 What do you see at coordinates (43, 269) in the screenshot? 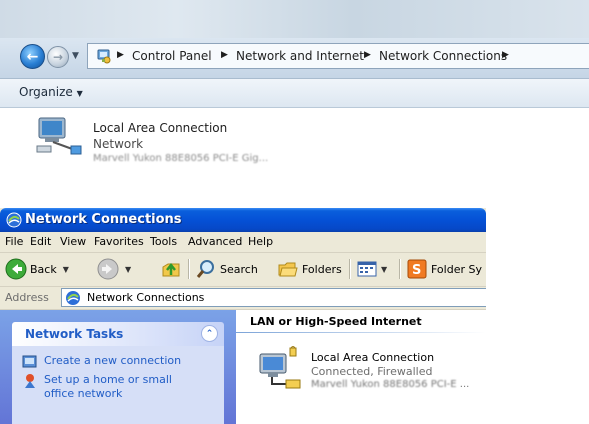
I see `back-label: Back` at bounding box center [43, 269].